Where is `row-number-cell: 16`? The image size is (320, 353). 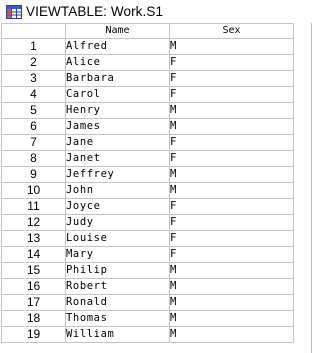
row-number-cell: 16 is located at coordinates (33, 286).